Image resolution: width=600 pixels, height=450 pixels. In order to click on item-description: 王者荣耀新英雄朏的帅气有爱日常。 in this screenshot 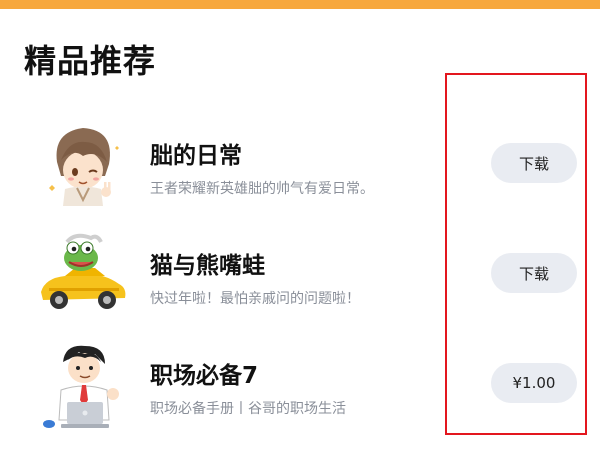, I will do `click(262, 189)`.